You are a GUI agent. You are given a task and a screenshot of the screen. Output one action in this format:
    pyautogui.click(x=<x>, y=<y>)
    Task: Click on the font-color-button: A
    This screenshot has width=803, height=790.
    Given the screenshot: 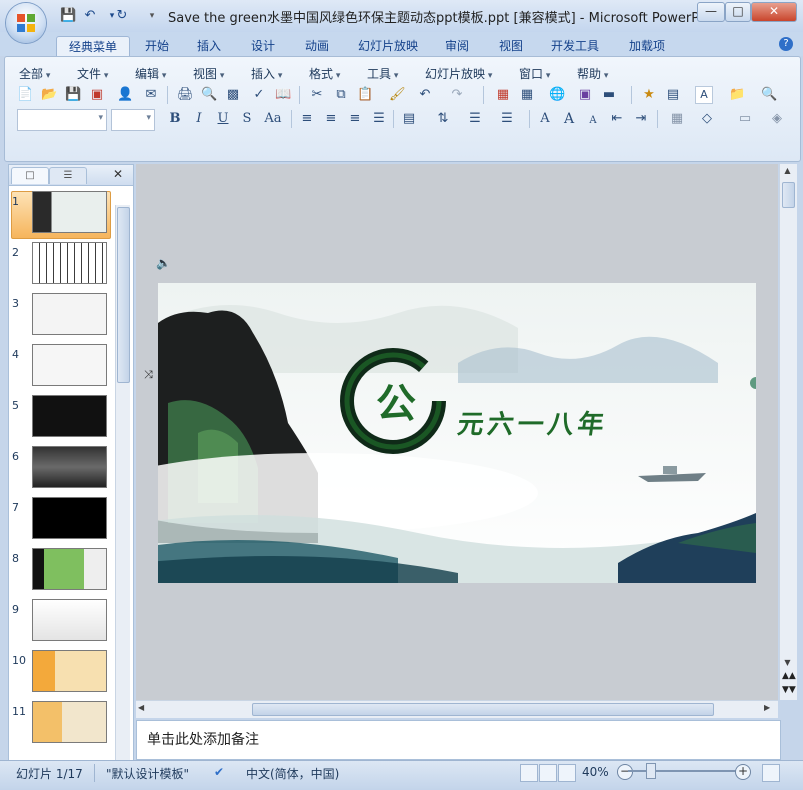 What is the action you would take?
    pyautogui.click(x=545, y=119)
    